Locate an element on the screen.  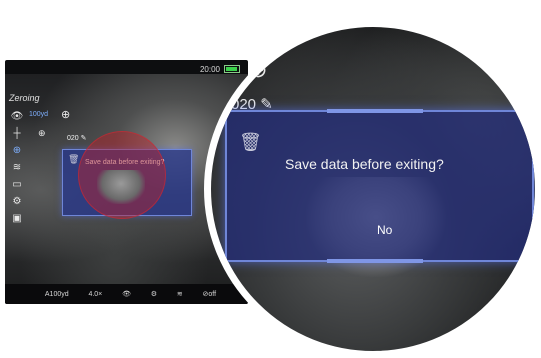
zero-value-text: 020 is located at coordinates (73, 138).